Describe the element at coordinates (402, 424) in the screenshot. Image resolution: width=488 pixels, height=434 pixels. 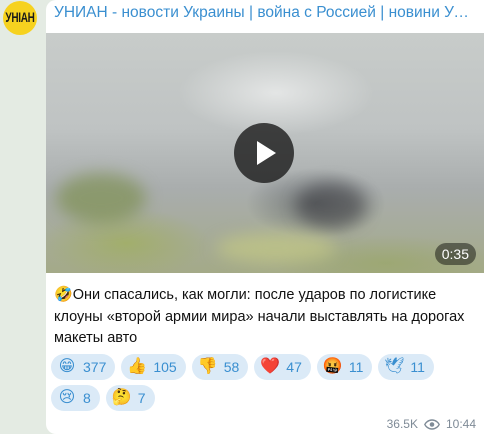
I see `view-count: 36.5K` at that location.